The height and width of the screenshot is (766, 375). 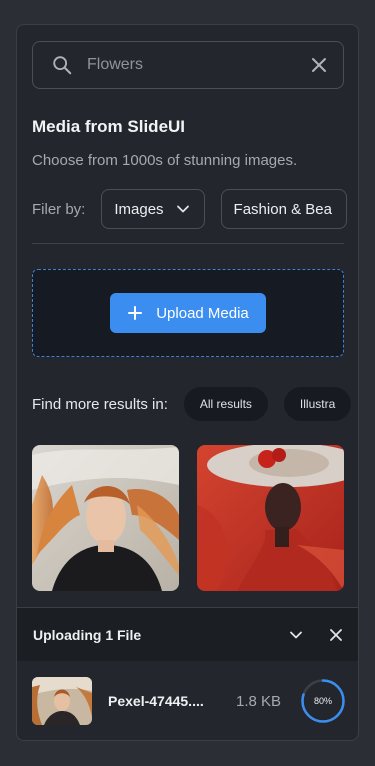 I want to click on upload-progress-label: 80%, so click(x=322, y=701).